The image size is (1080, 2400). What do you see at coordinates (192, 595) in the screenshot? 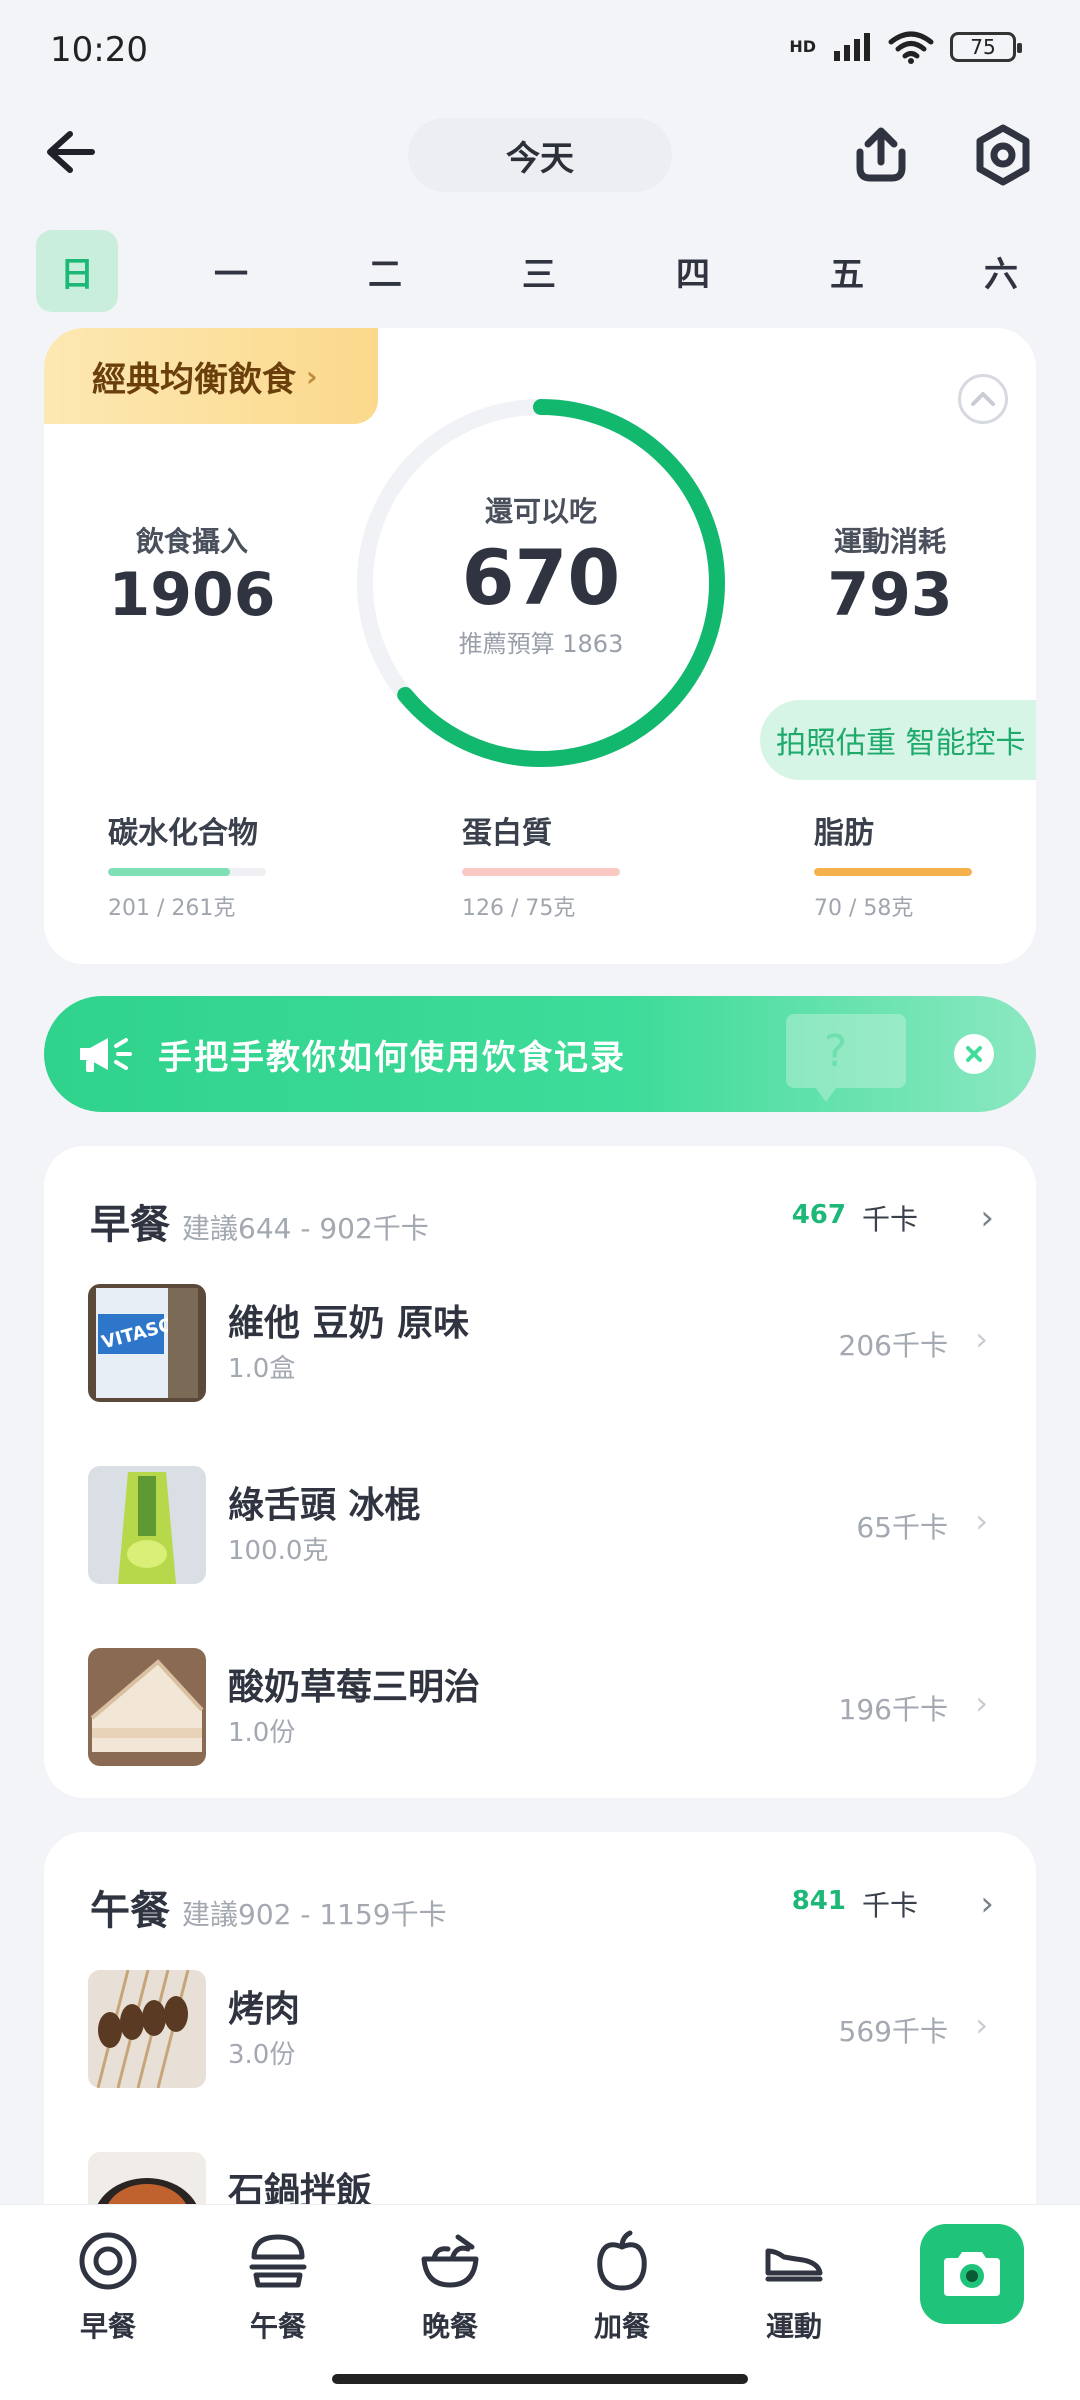
I see `intake-value: 1906` at bounding box center [192, 595].